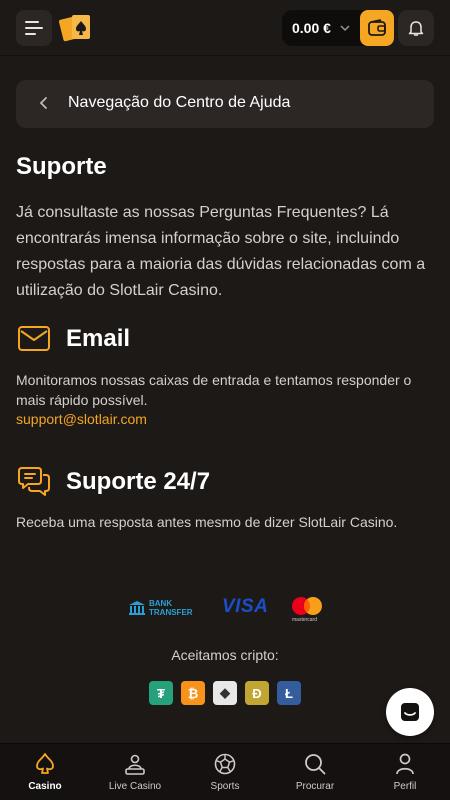 This screenshot has height=800, width=450. Describe the element at coordinates (405, 786) in the screenshot. I see `nav-profile-label: Perfil` at that location.